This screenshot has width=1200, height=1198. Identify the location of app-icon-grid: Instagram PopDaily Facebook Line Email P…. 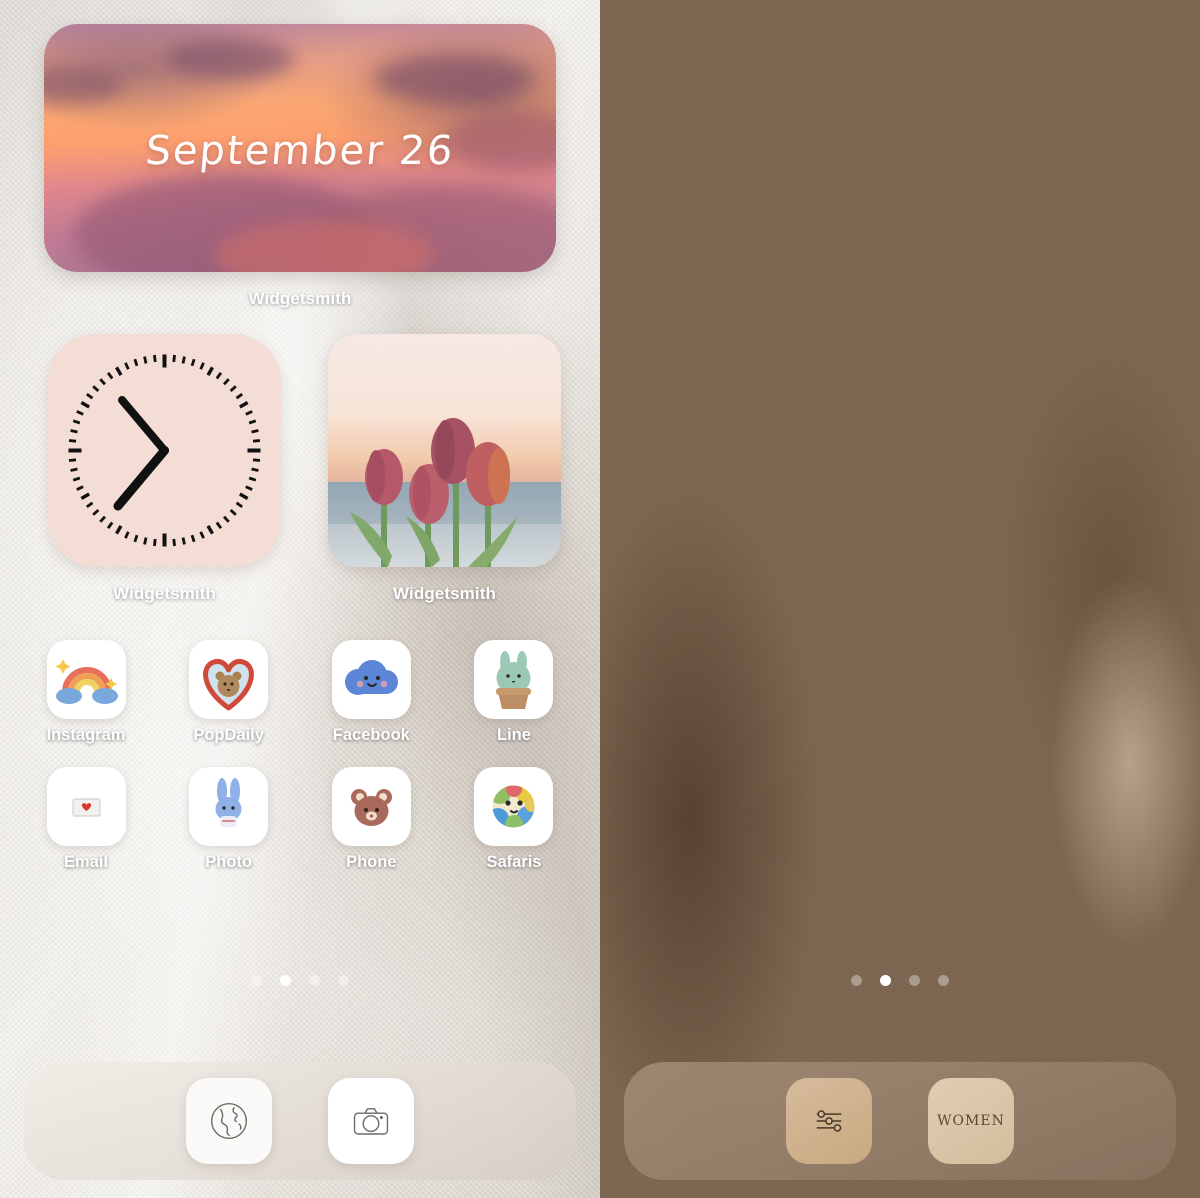
(300, 767).